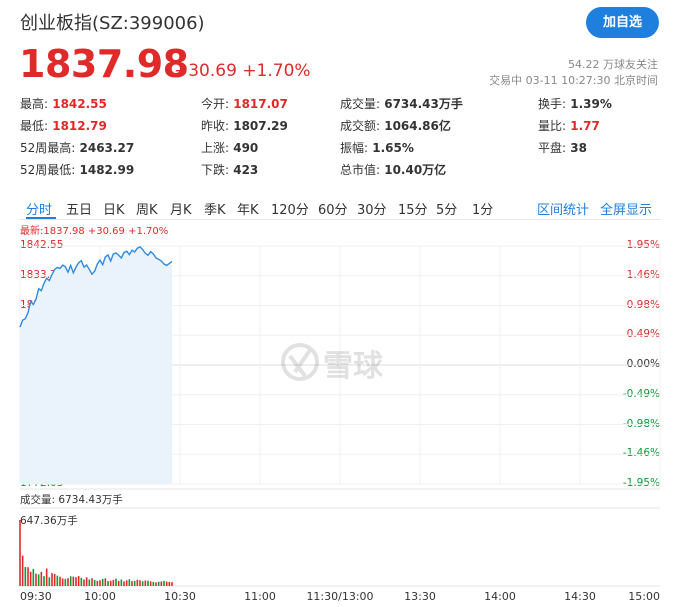 This screenshot has width=676, height=607. I want to click on x-tick: 13:30, so click(420, 596).